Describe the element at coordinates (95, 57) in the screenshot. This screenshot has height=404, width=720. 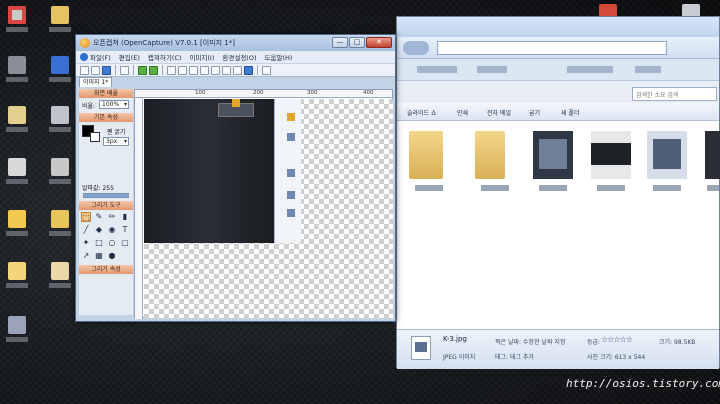
I see `menu-file: 파일(F)` at that location.